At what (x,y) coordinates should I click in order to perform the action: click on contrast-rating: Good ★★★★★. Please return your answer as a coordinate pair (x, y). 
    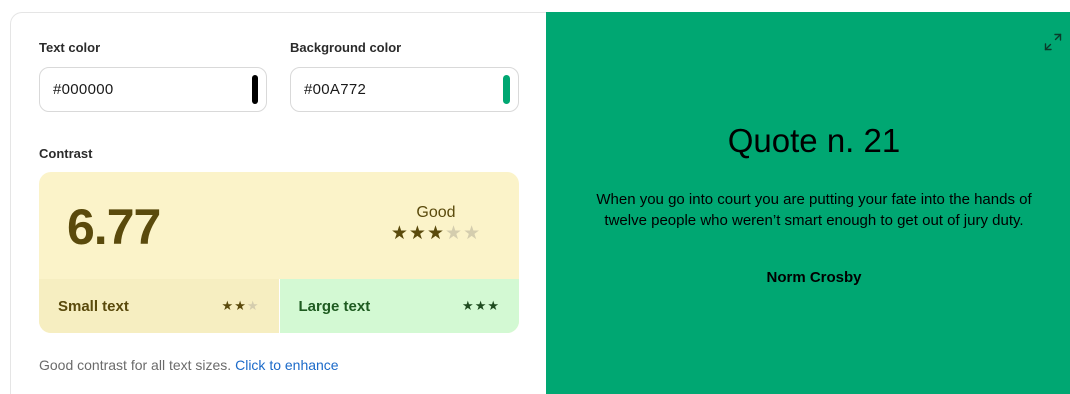
    Looking at the image, I should click on (436, 224).